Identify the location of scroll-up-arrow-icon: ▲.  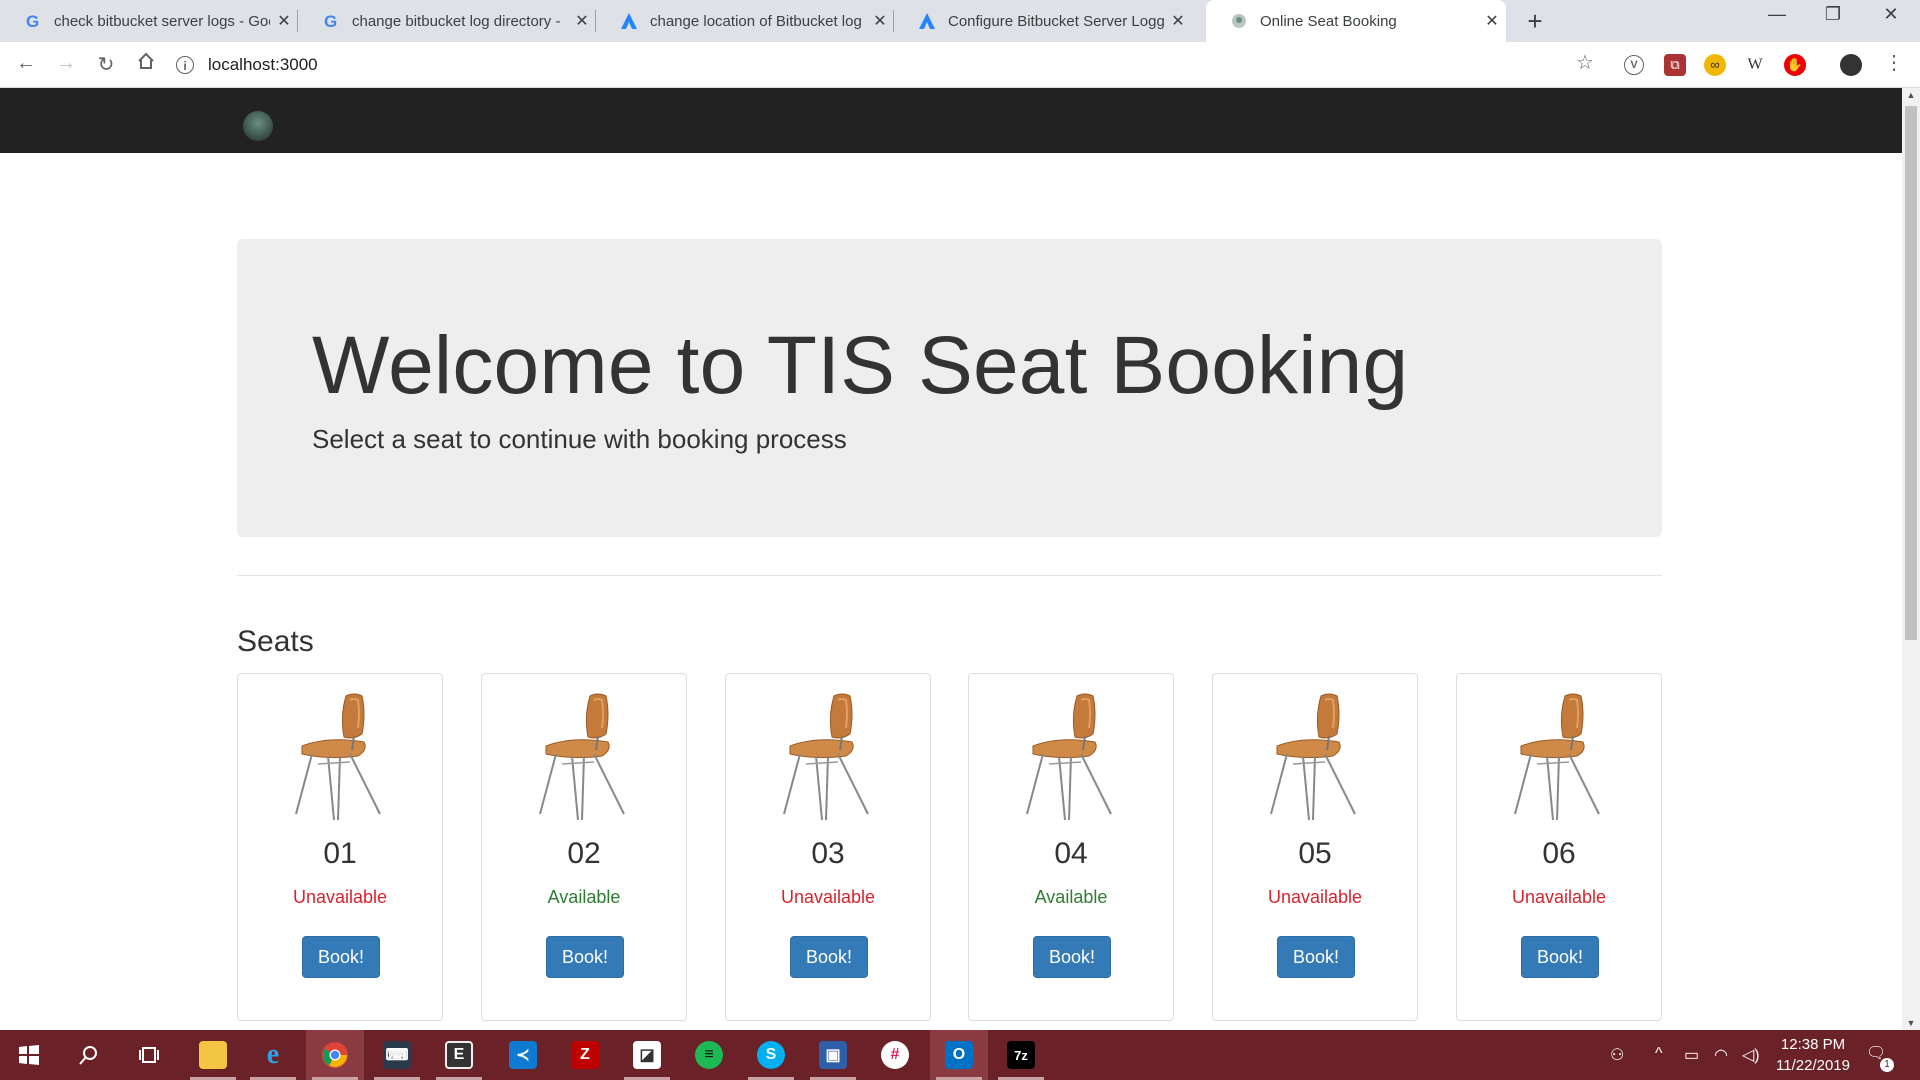
(1911, 95).